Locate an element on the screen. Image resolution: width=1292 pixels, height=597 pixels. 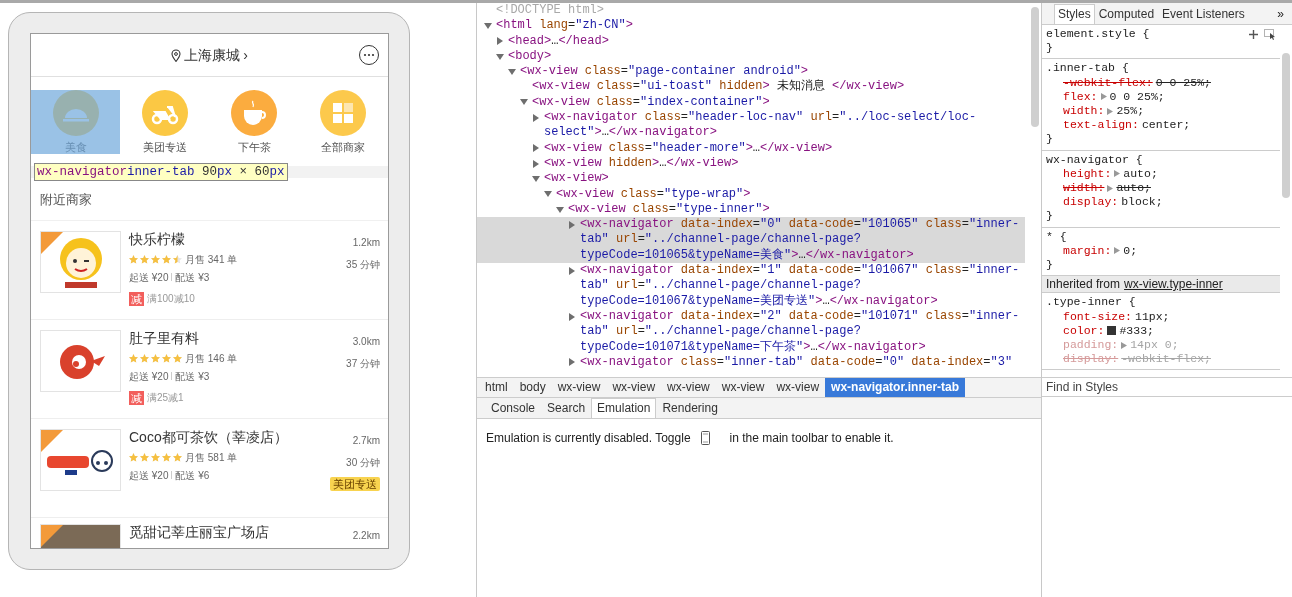
dom-node-markup: <wx-view class="ui-toast" hidden> 未知消息 </wx-view> is located at coordinates (718, 87).